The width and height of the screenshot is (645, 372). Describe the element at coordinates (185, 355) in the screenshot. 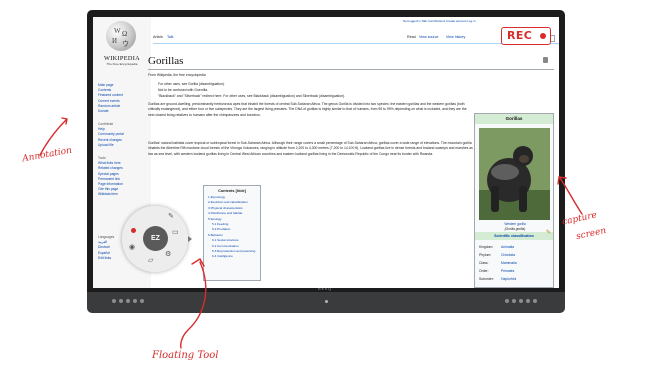

I see `floating-tool-label: Floating Tool` at that location.